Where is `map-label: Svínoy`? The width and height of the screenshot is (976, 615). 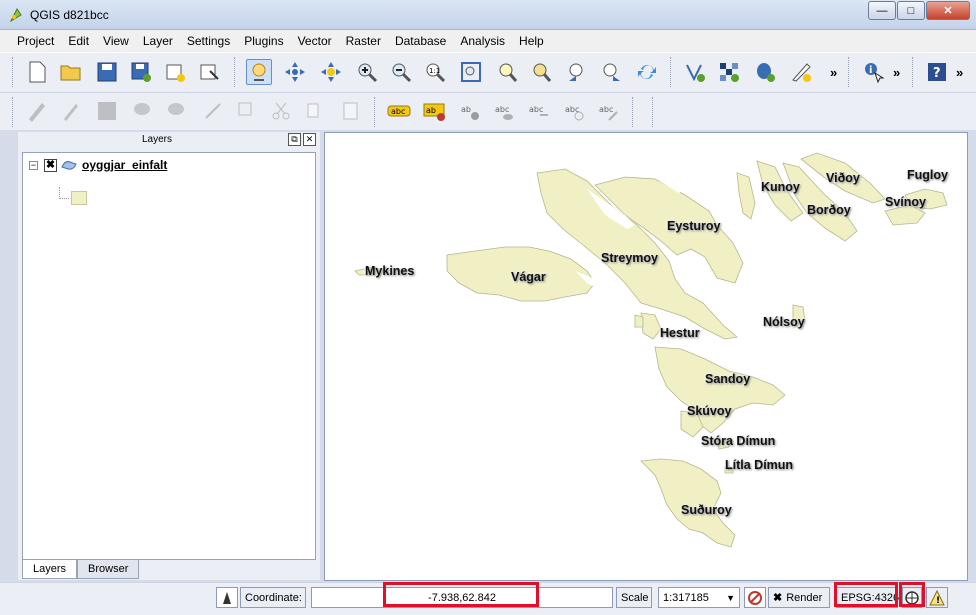
map-label: Svínoy is located at coordinates (905, 202).